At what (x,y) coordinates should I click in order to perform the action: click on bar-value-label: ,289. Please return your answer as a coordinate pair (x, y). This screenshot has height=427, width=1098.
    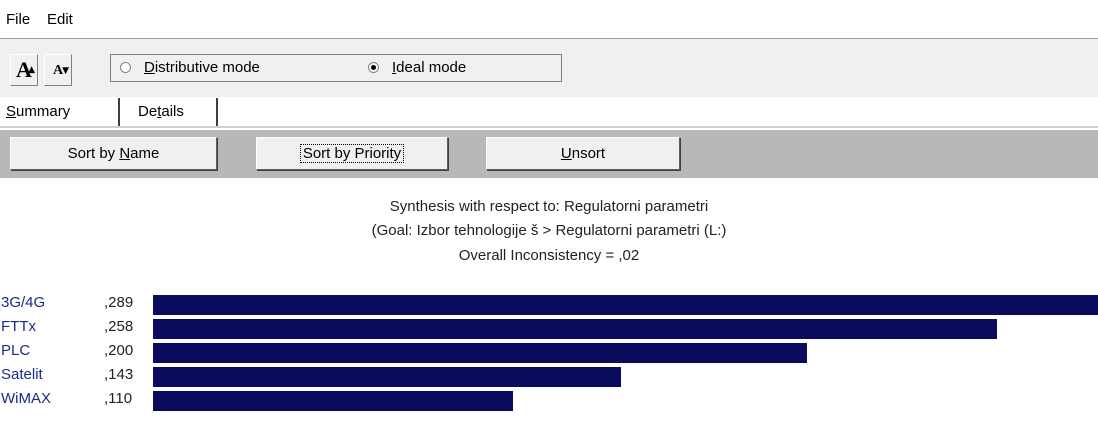
    Looking at the image, I should click on (119, 302).